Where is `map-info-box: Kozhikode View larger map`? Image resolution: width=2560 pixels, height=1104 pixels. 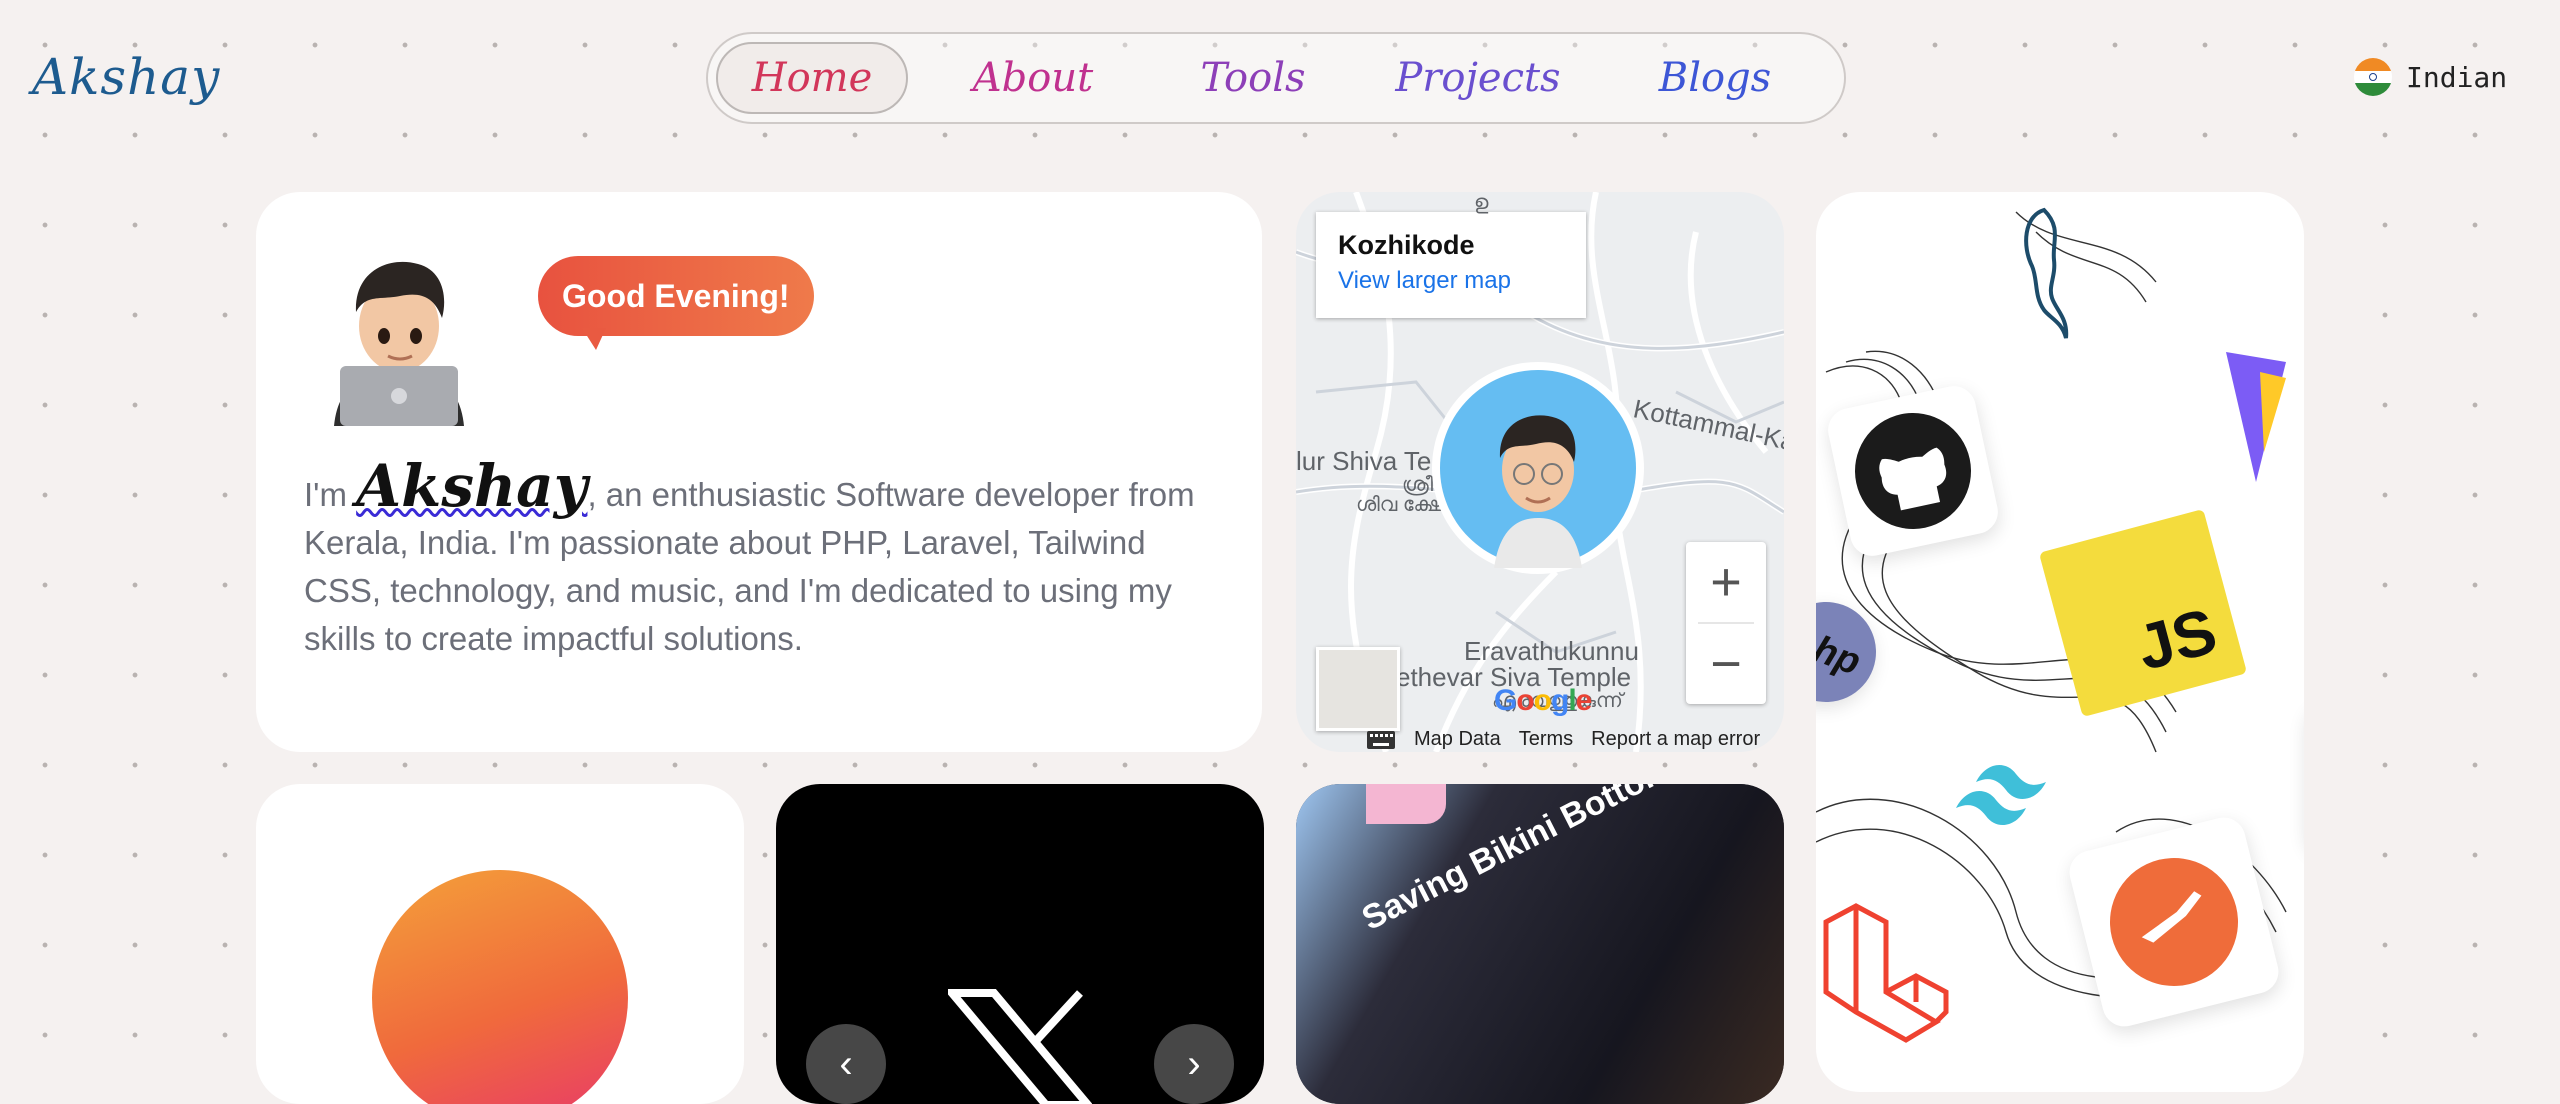
map-info-box: Kozhikode View larger map is located at coordinates (1451, 265).